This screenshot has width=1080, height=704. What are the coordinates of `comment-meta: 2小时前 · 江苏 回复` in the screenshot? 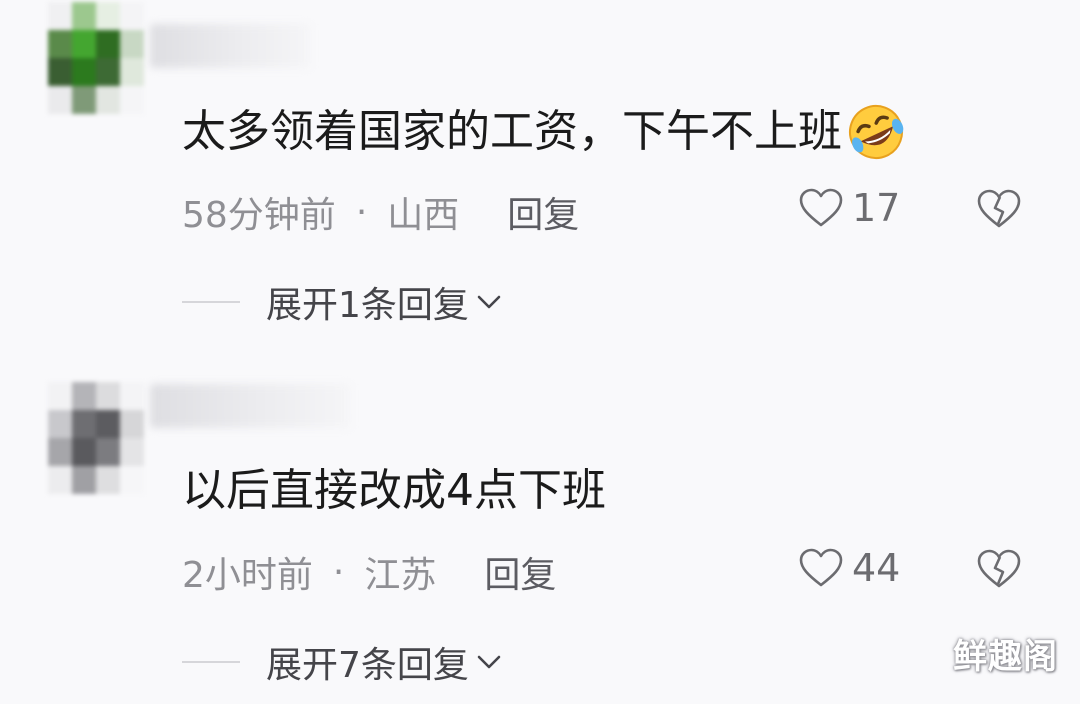 It's located at (369, 572).